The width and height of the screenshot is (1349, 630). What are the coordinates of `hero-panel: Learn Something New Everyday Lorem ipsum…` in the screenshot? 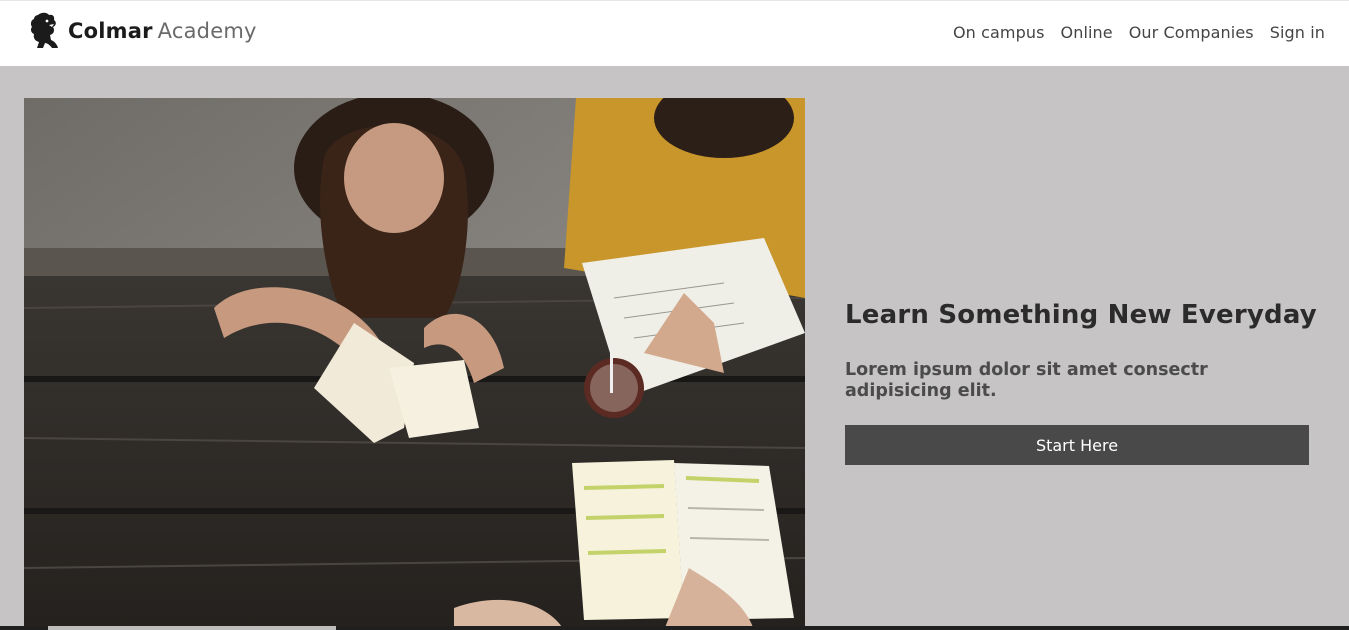 It's located at (1081, 382).